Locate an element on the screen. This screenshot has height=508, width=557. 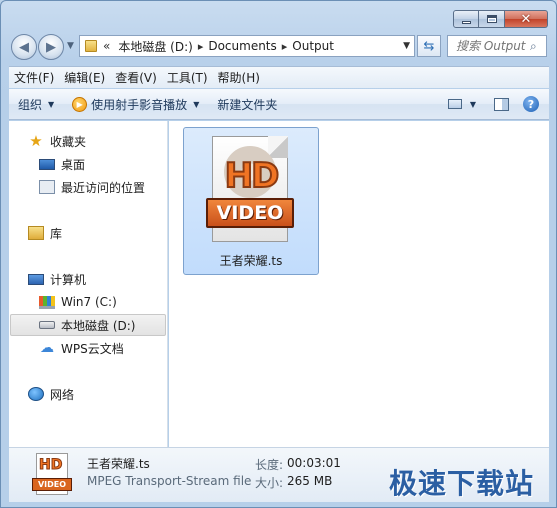
caption-buttons: ✕ is located at coordinates (500, 19).